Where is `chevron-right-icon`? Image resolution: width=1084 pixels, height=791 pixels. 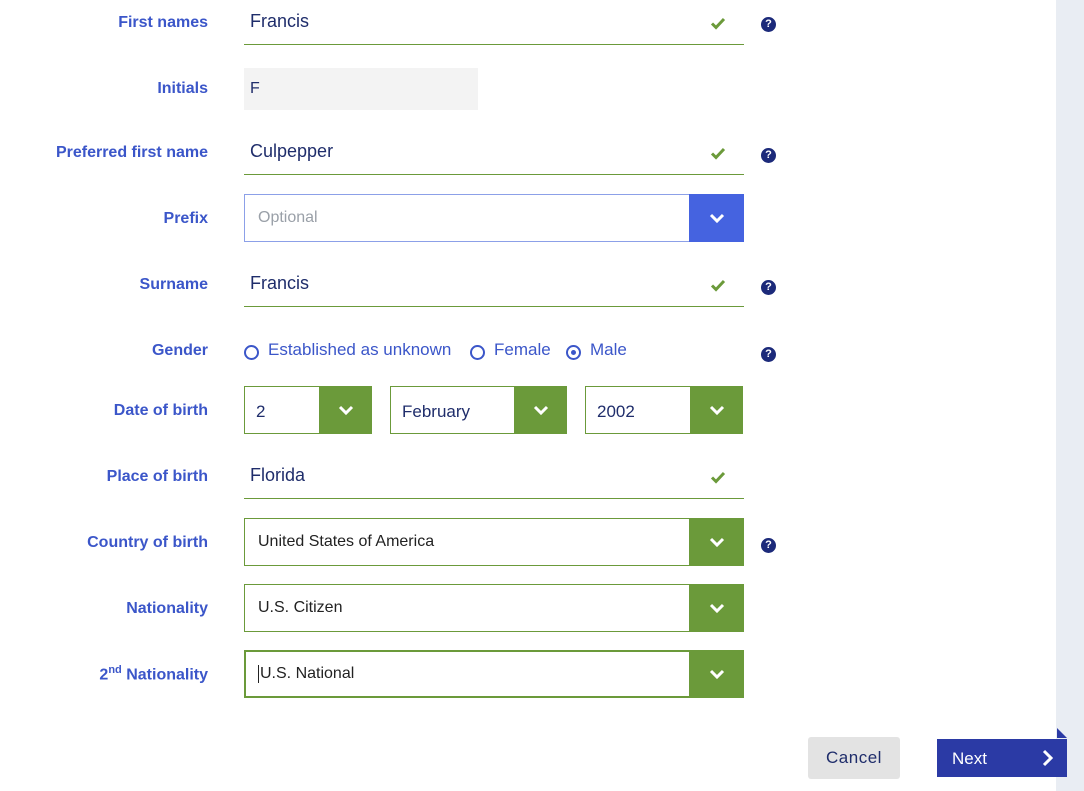 chevron-right-icon is located at coordinates (1047, 758).